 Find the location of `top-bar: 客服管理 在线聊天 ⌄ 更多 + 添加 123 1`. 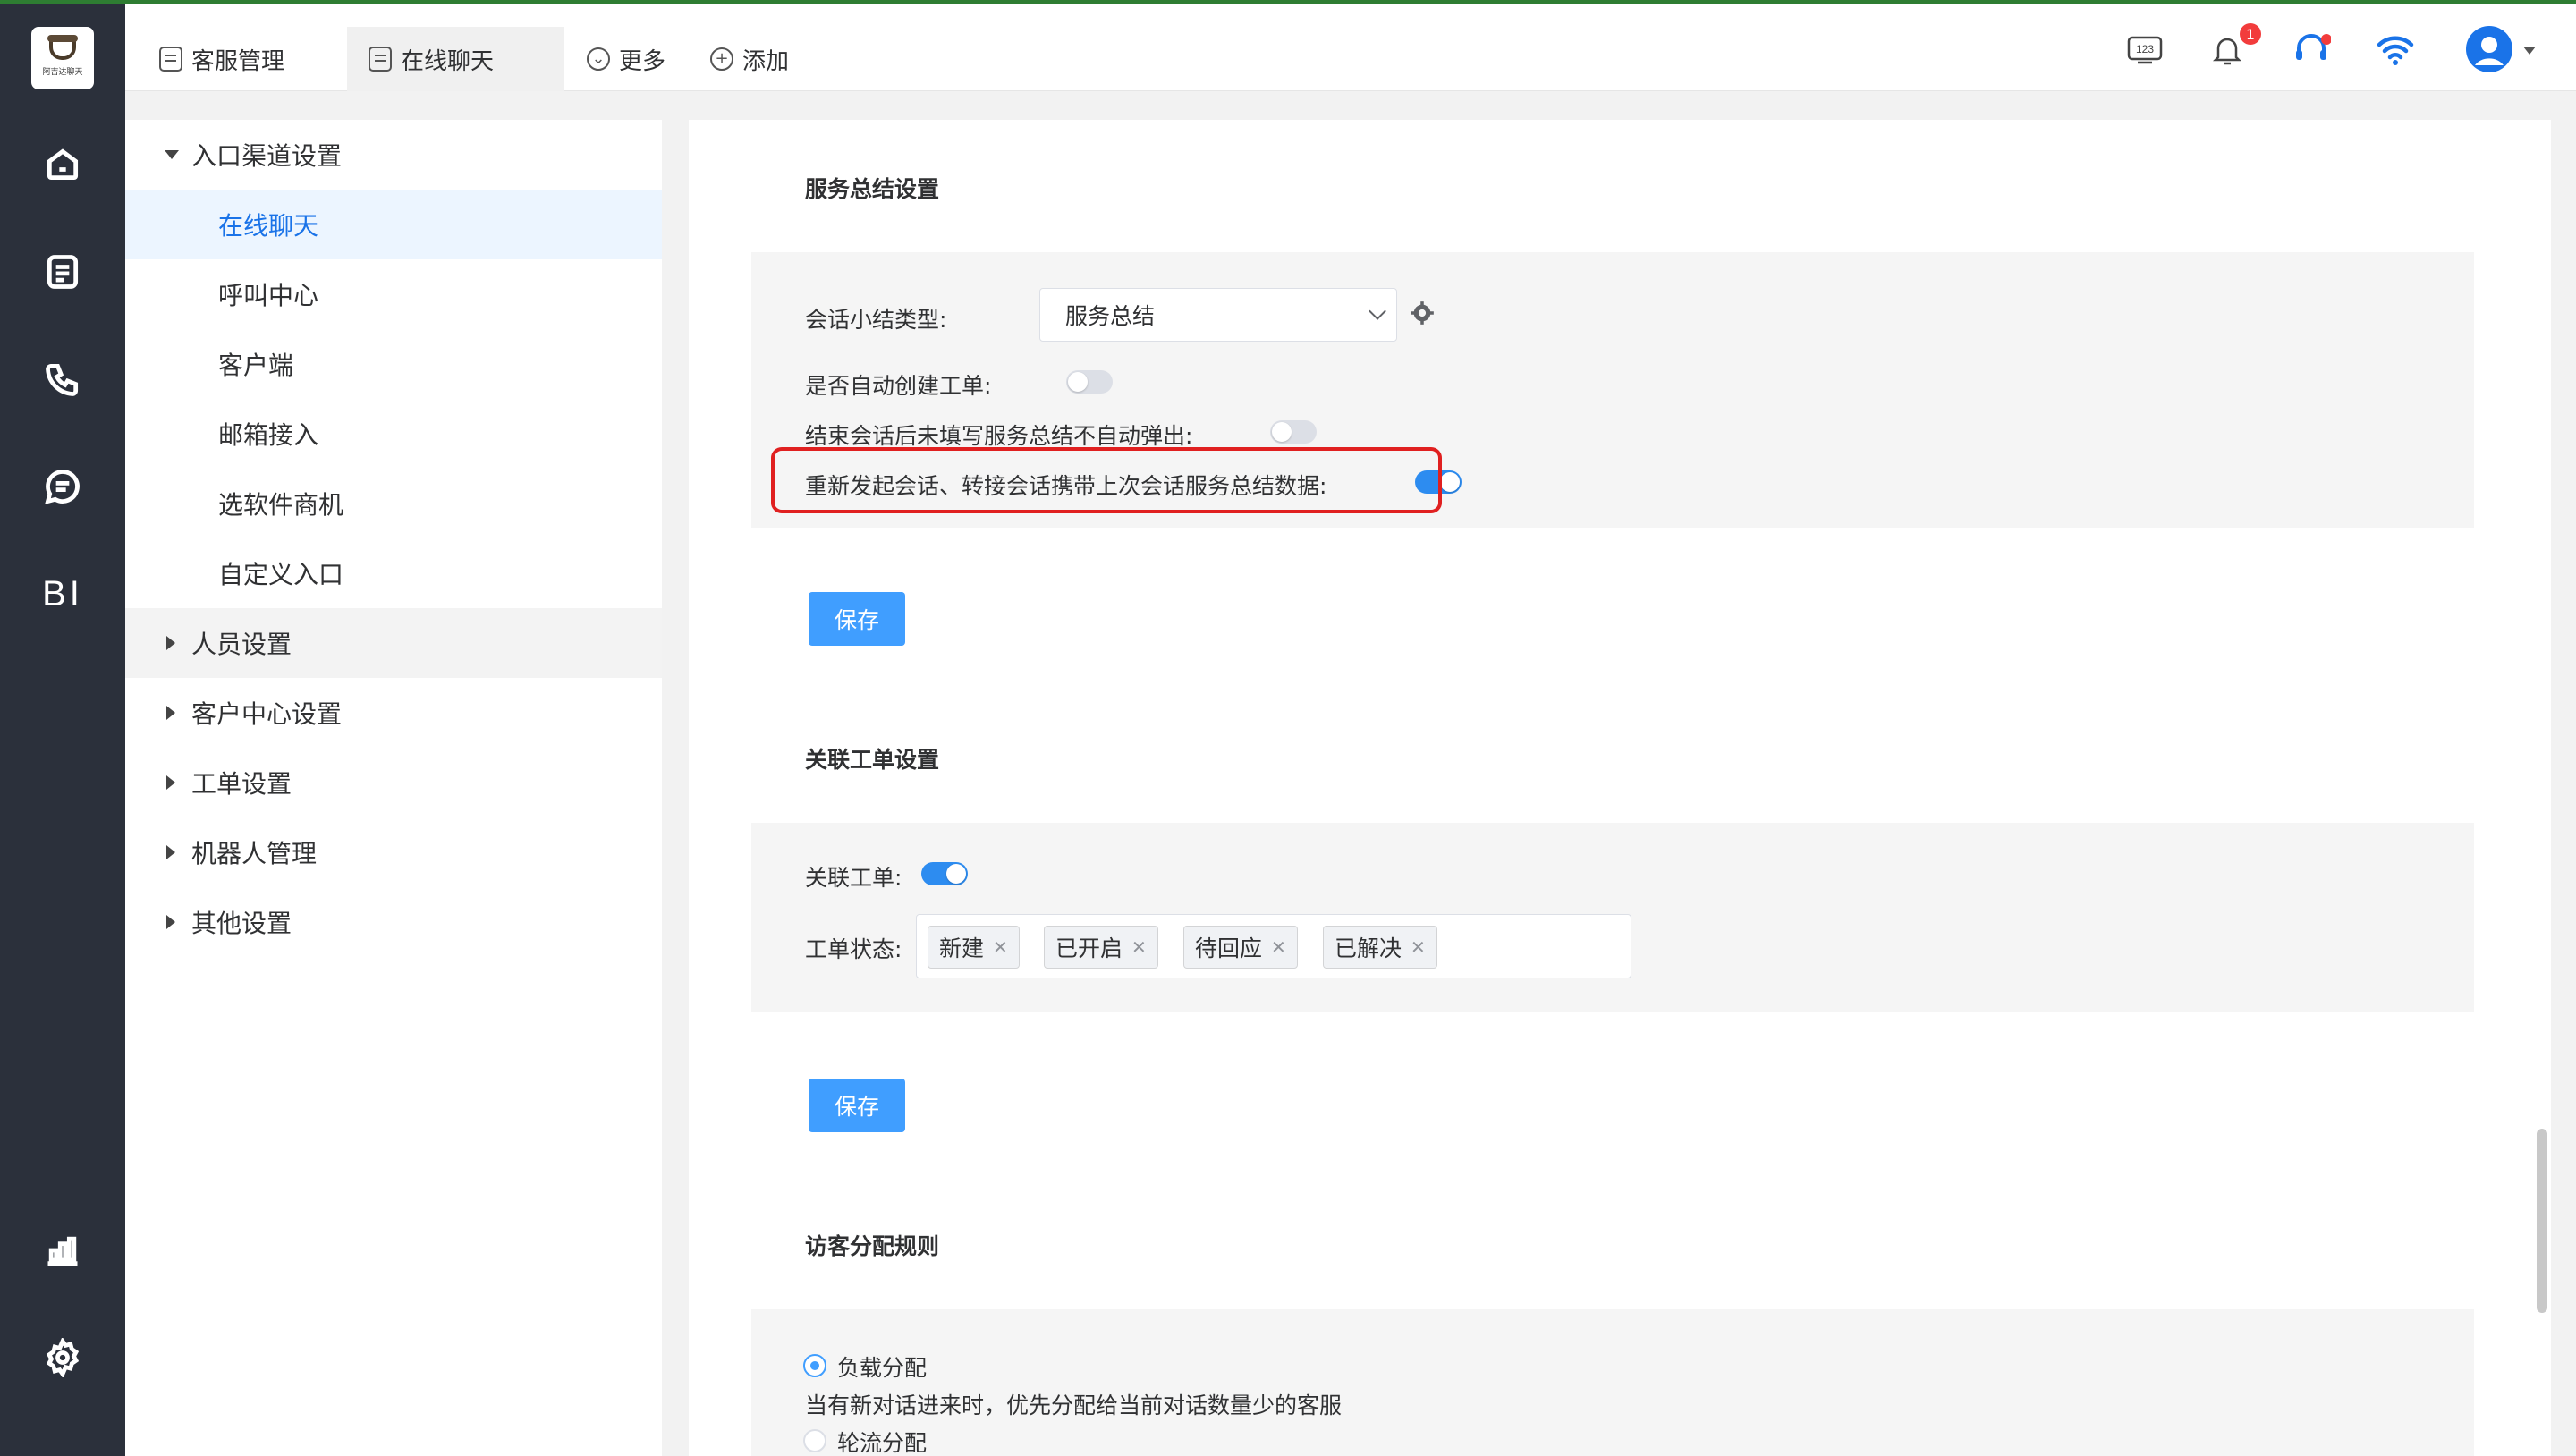

top-bar: 客服管理 在线聊天 ⌄ 更多 + 添加 123 1 is located at coordinates (1350, 47).